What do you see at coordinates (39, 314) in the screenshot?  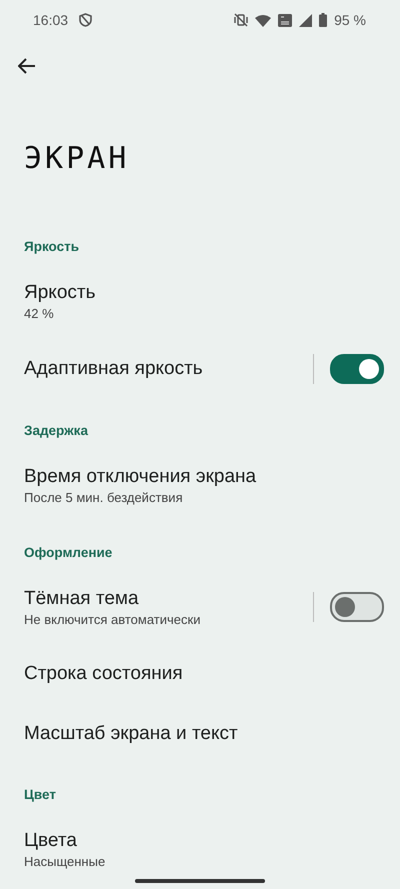 I see `setting-summary: 42 %` at bounding box center [39, 314].